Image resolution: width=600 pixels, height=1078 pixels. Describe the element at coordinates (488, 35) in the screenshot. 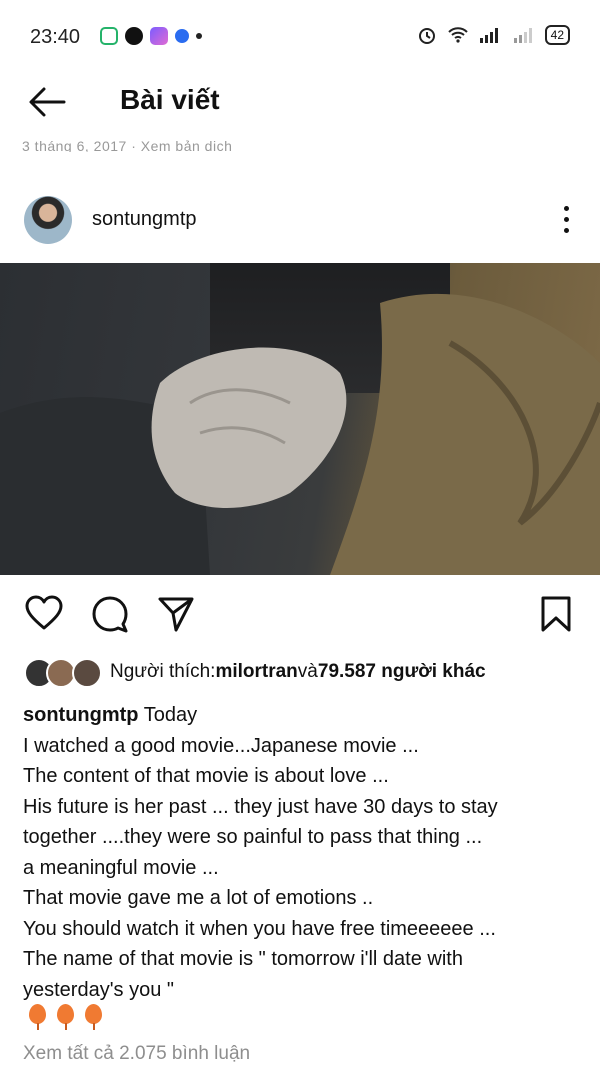

I see `signal-icon` at that location.